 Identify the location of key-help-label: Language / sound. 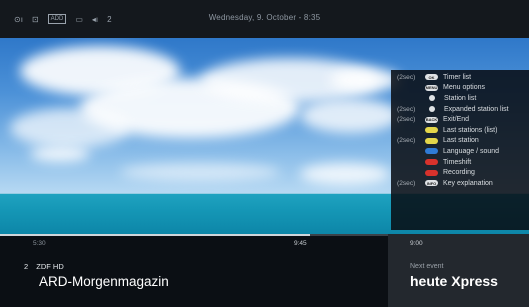
(471, 151).